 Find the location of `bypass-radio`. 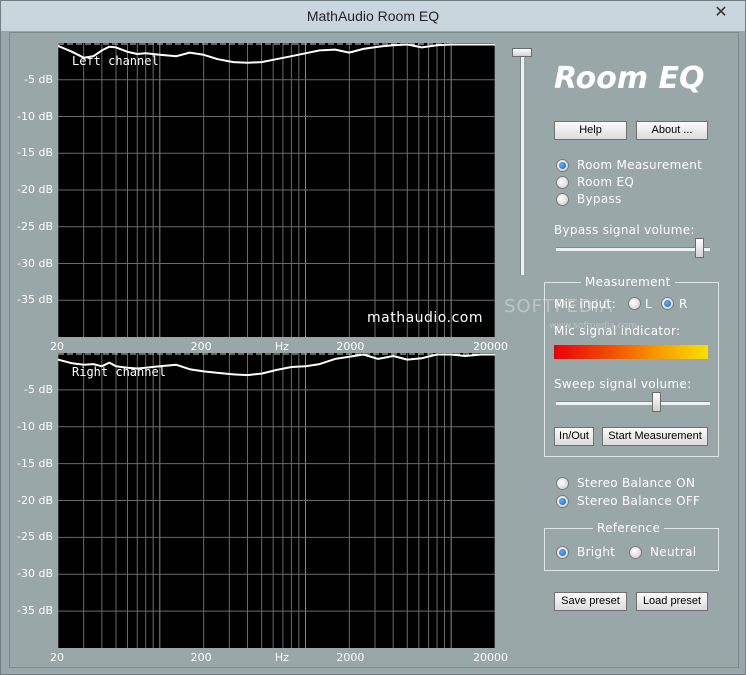

bypass-radio is located at coordinates (562, 199).